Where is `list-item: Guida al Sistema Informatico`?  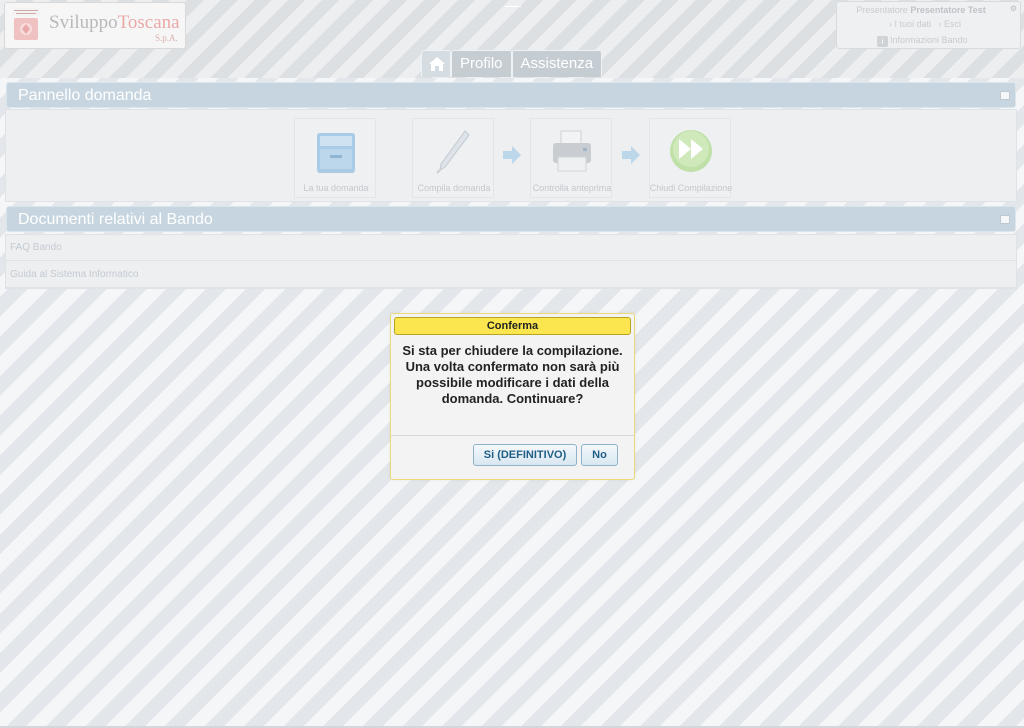 list-item: Guida al Sistema Informatico is located at coordinates (511, 275).